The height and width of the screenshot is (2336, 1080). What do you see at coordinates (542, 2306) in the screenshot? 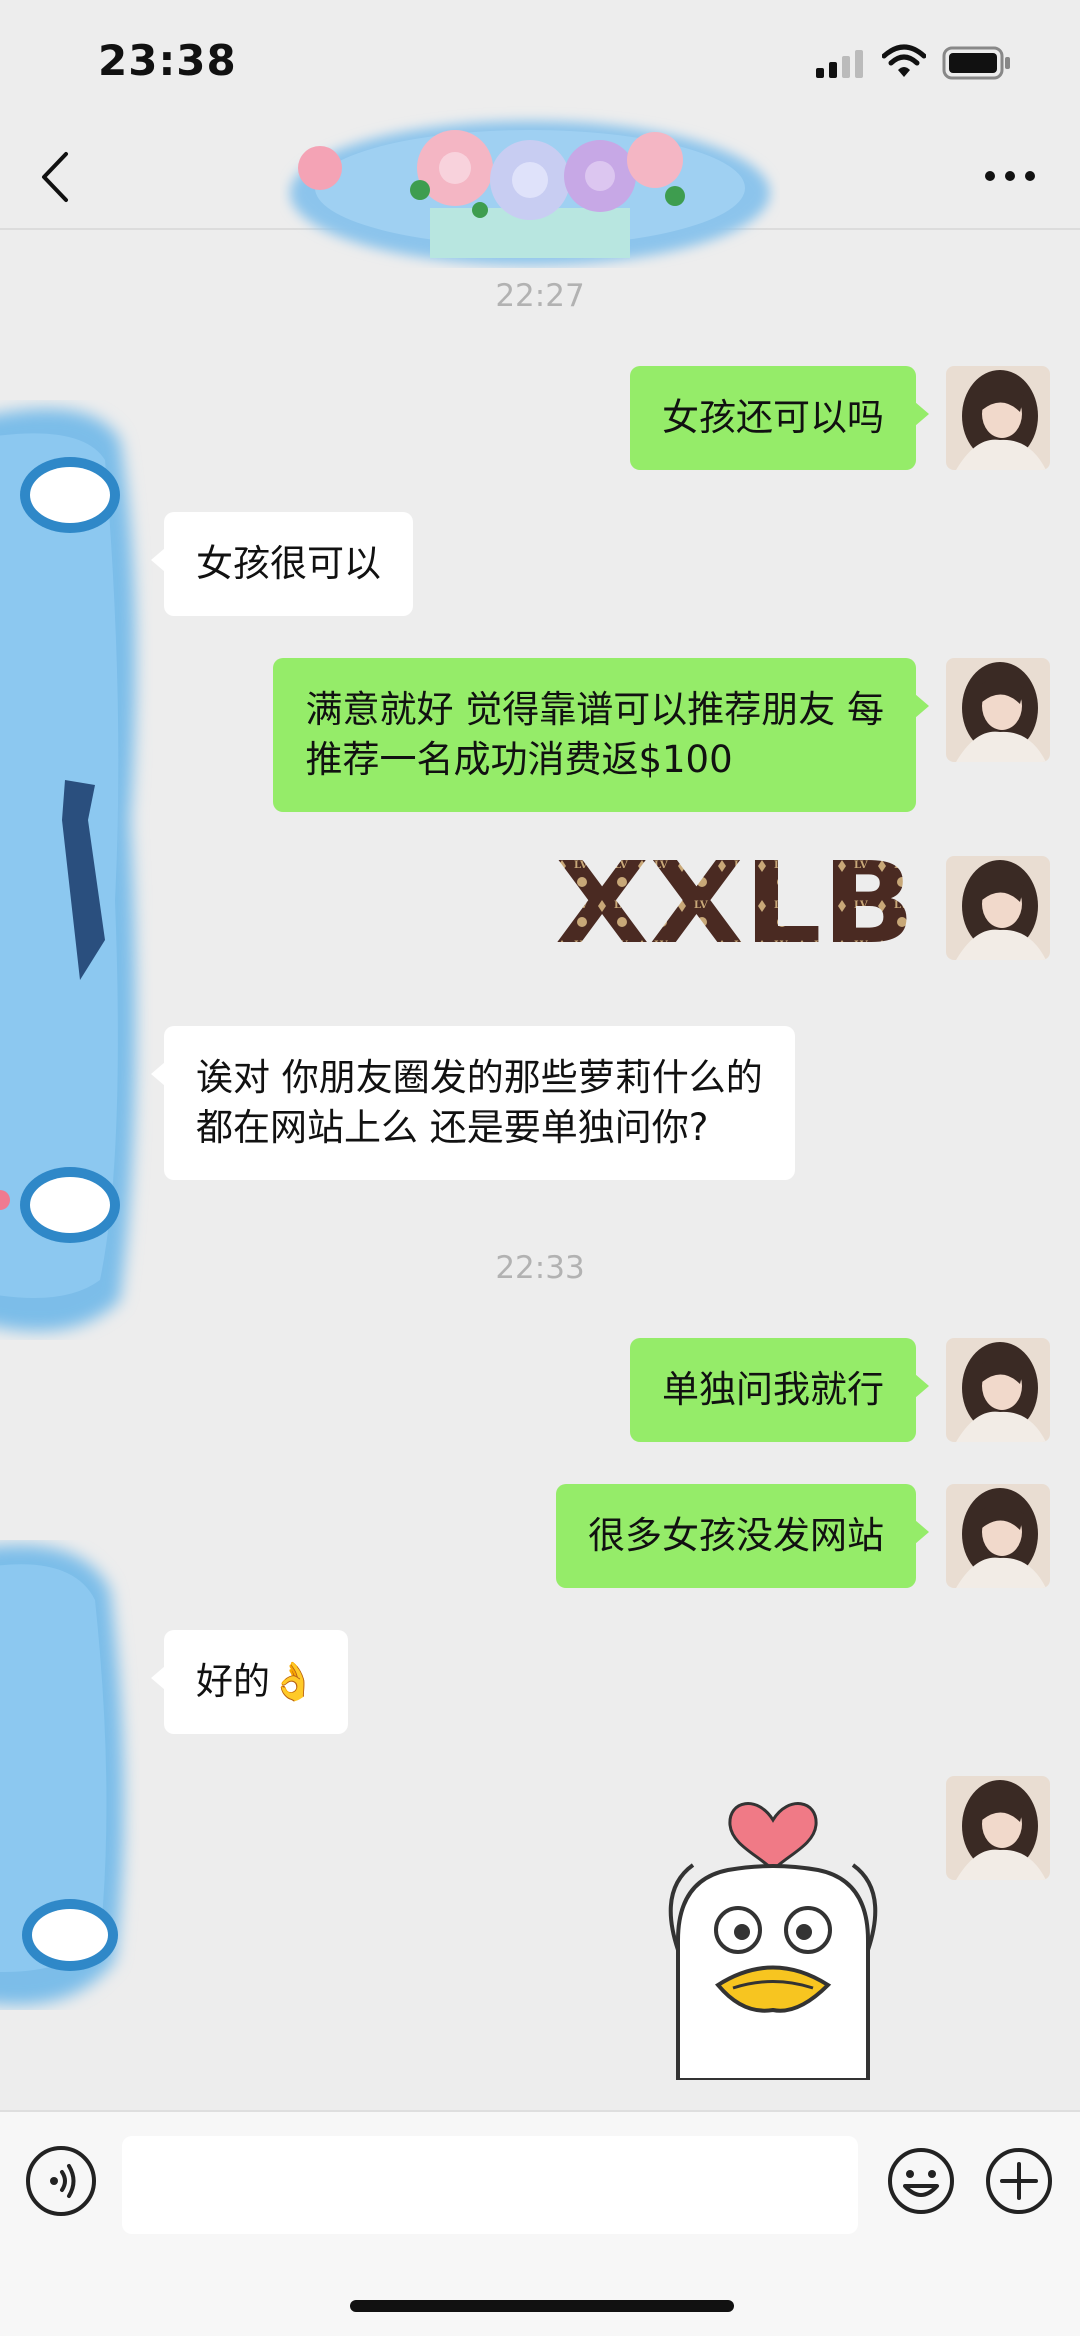
I see `home-indicator` at bounding box center [542, 2306].